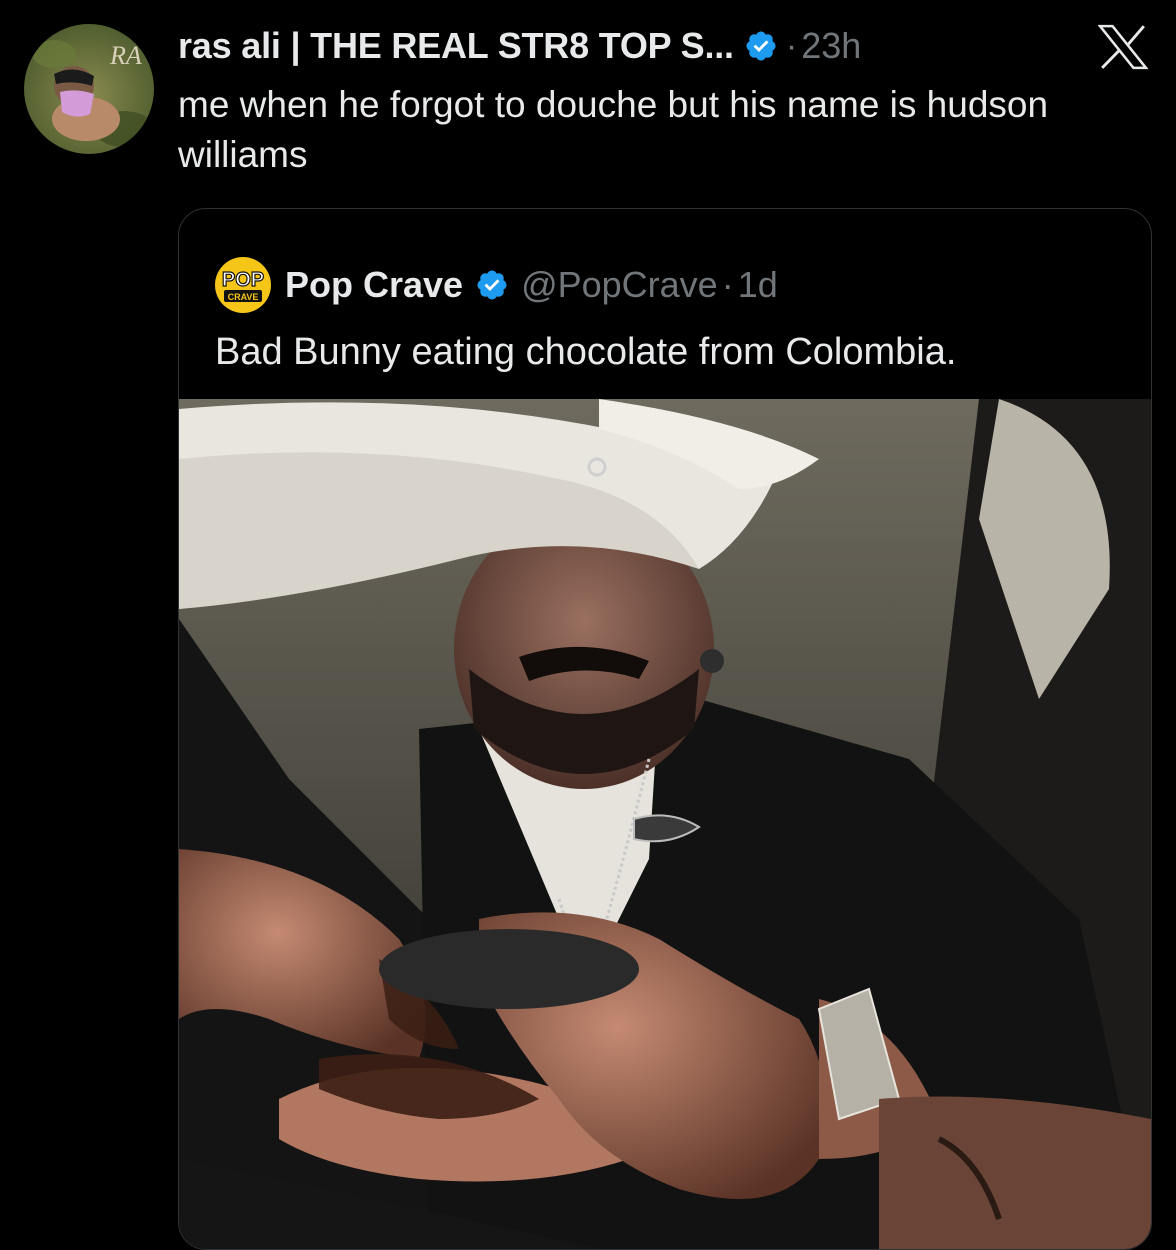  I want to click on pop-crave-logo-icon: POP CRAVE, so click(243, 285).